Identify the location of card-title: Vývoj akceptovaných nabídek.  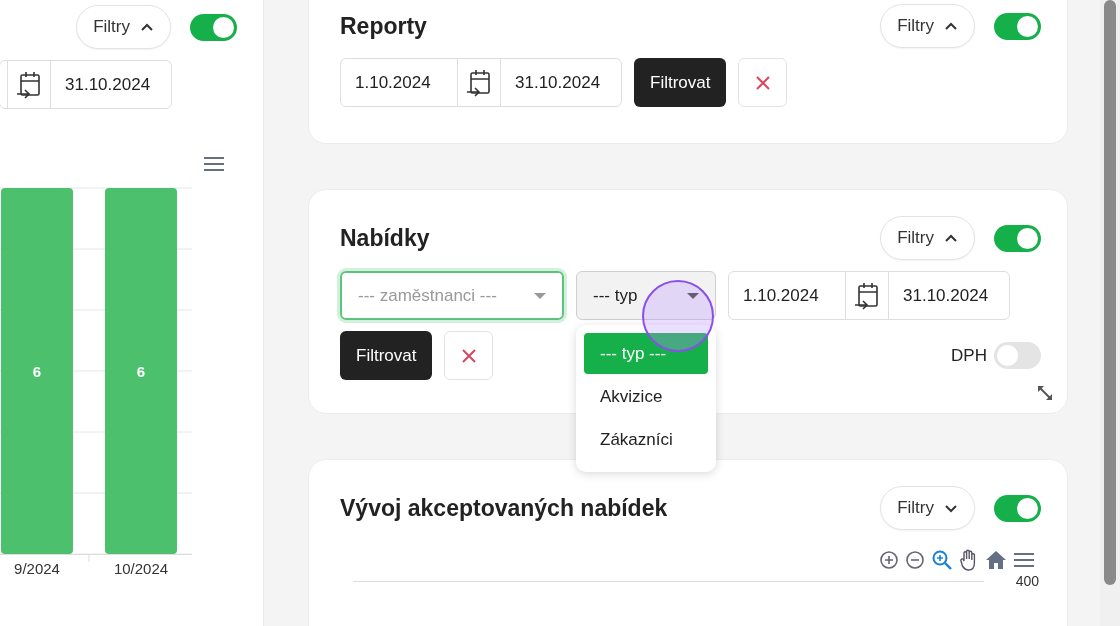
(504, 508).